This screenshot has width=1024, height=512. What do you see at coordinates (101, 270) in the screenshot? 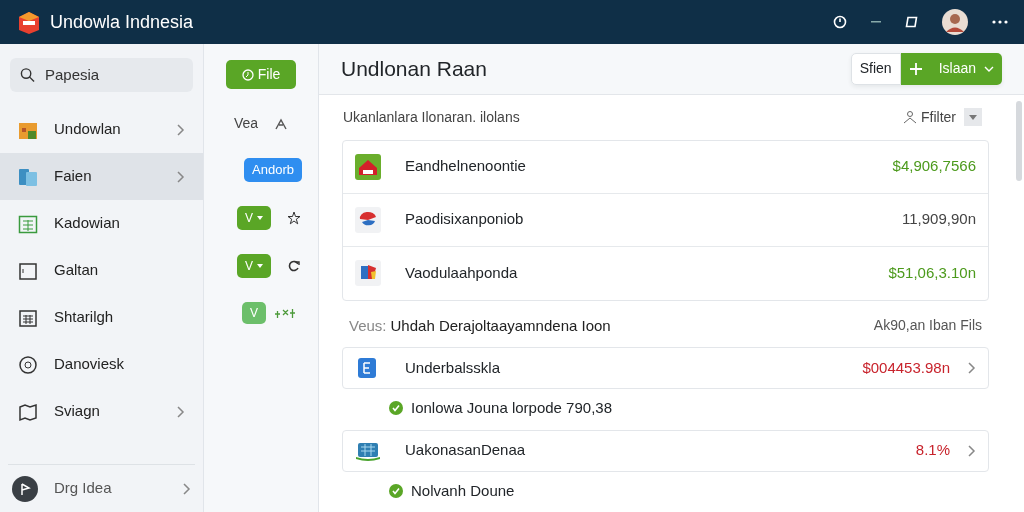
I see `sidebar-item: Galtan` at bounding box center [101, 270].